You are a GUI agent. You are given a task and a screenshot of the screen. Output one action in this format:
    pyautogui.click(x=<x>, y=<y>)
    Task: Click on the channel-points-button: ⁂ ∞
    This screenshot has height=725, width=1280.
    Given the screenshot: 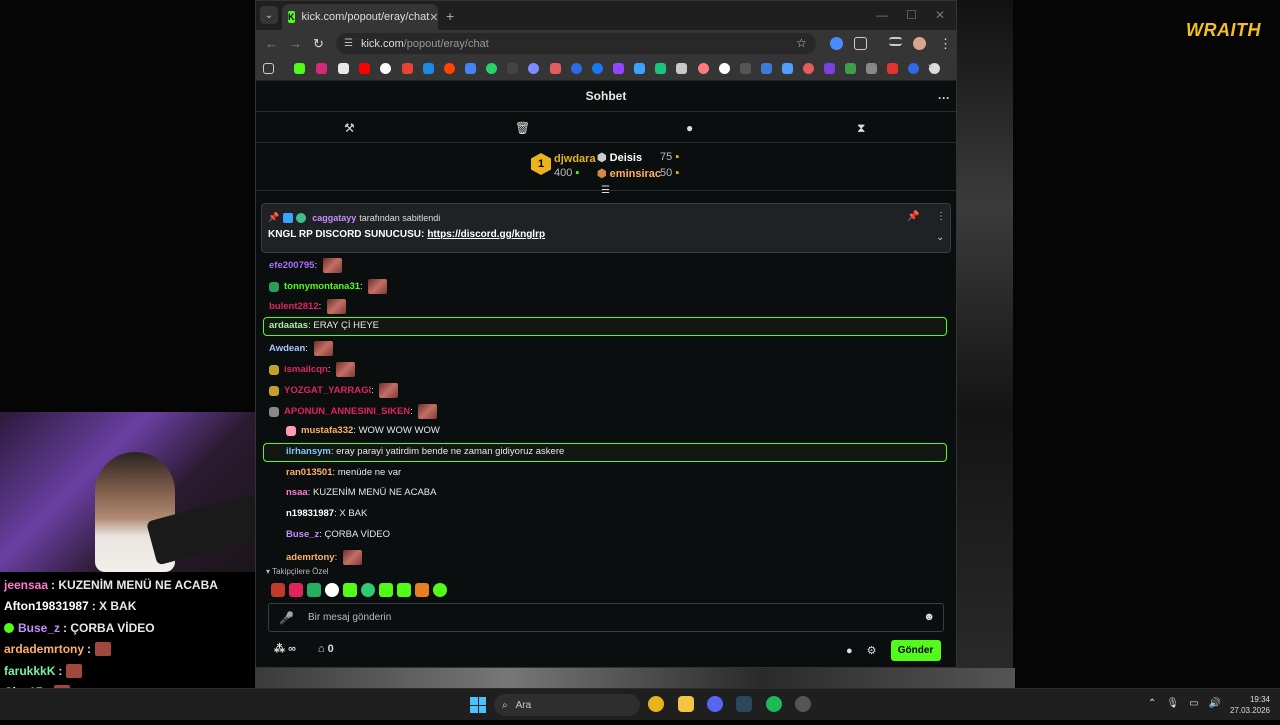 What is the action you would take?
    pyautogui.click(x=285, y=648)
    